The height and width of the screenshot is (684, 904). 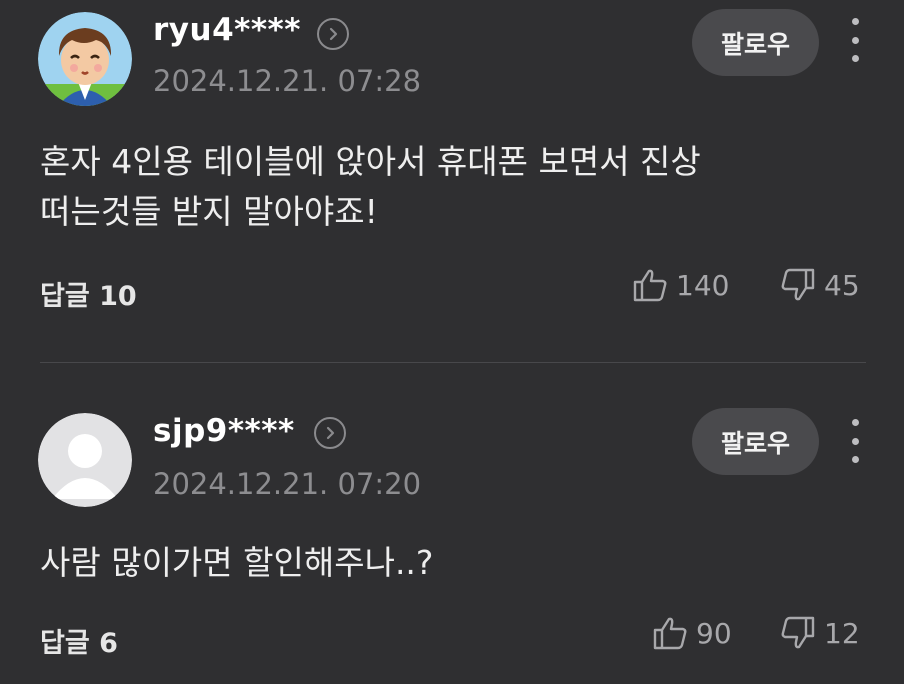 I want to click on cartoon-avatar-icon, so click(x=85, y=59).